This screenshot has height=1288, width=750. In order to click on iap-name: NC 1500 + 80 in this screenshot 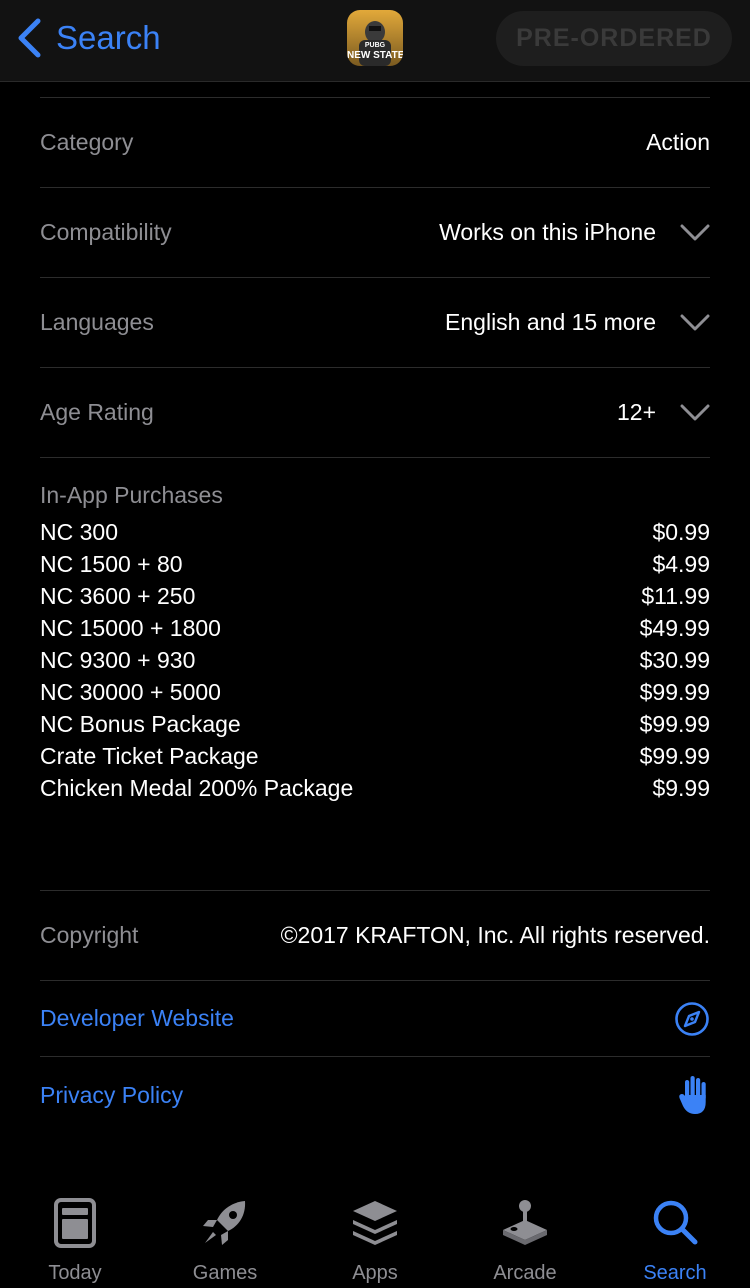, I will do `click(111, 563)`.